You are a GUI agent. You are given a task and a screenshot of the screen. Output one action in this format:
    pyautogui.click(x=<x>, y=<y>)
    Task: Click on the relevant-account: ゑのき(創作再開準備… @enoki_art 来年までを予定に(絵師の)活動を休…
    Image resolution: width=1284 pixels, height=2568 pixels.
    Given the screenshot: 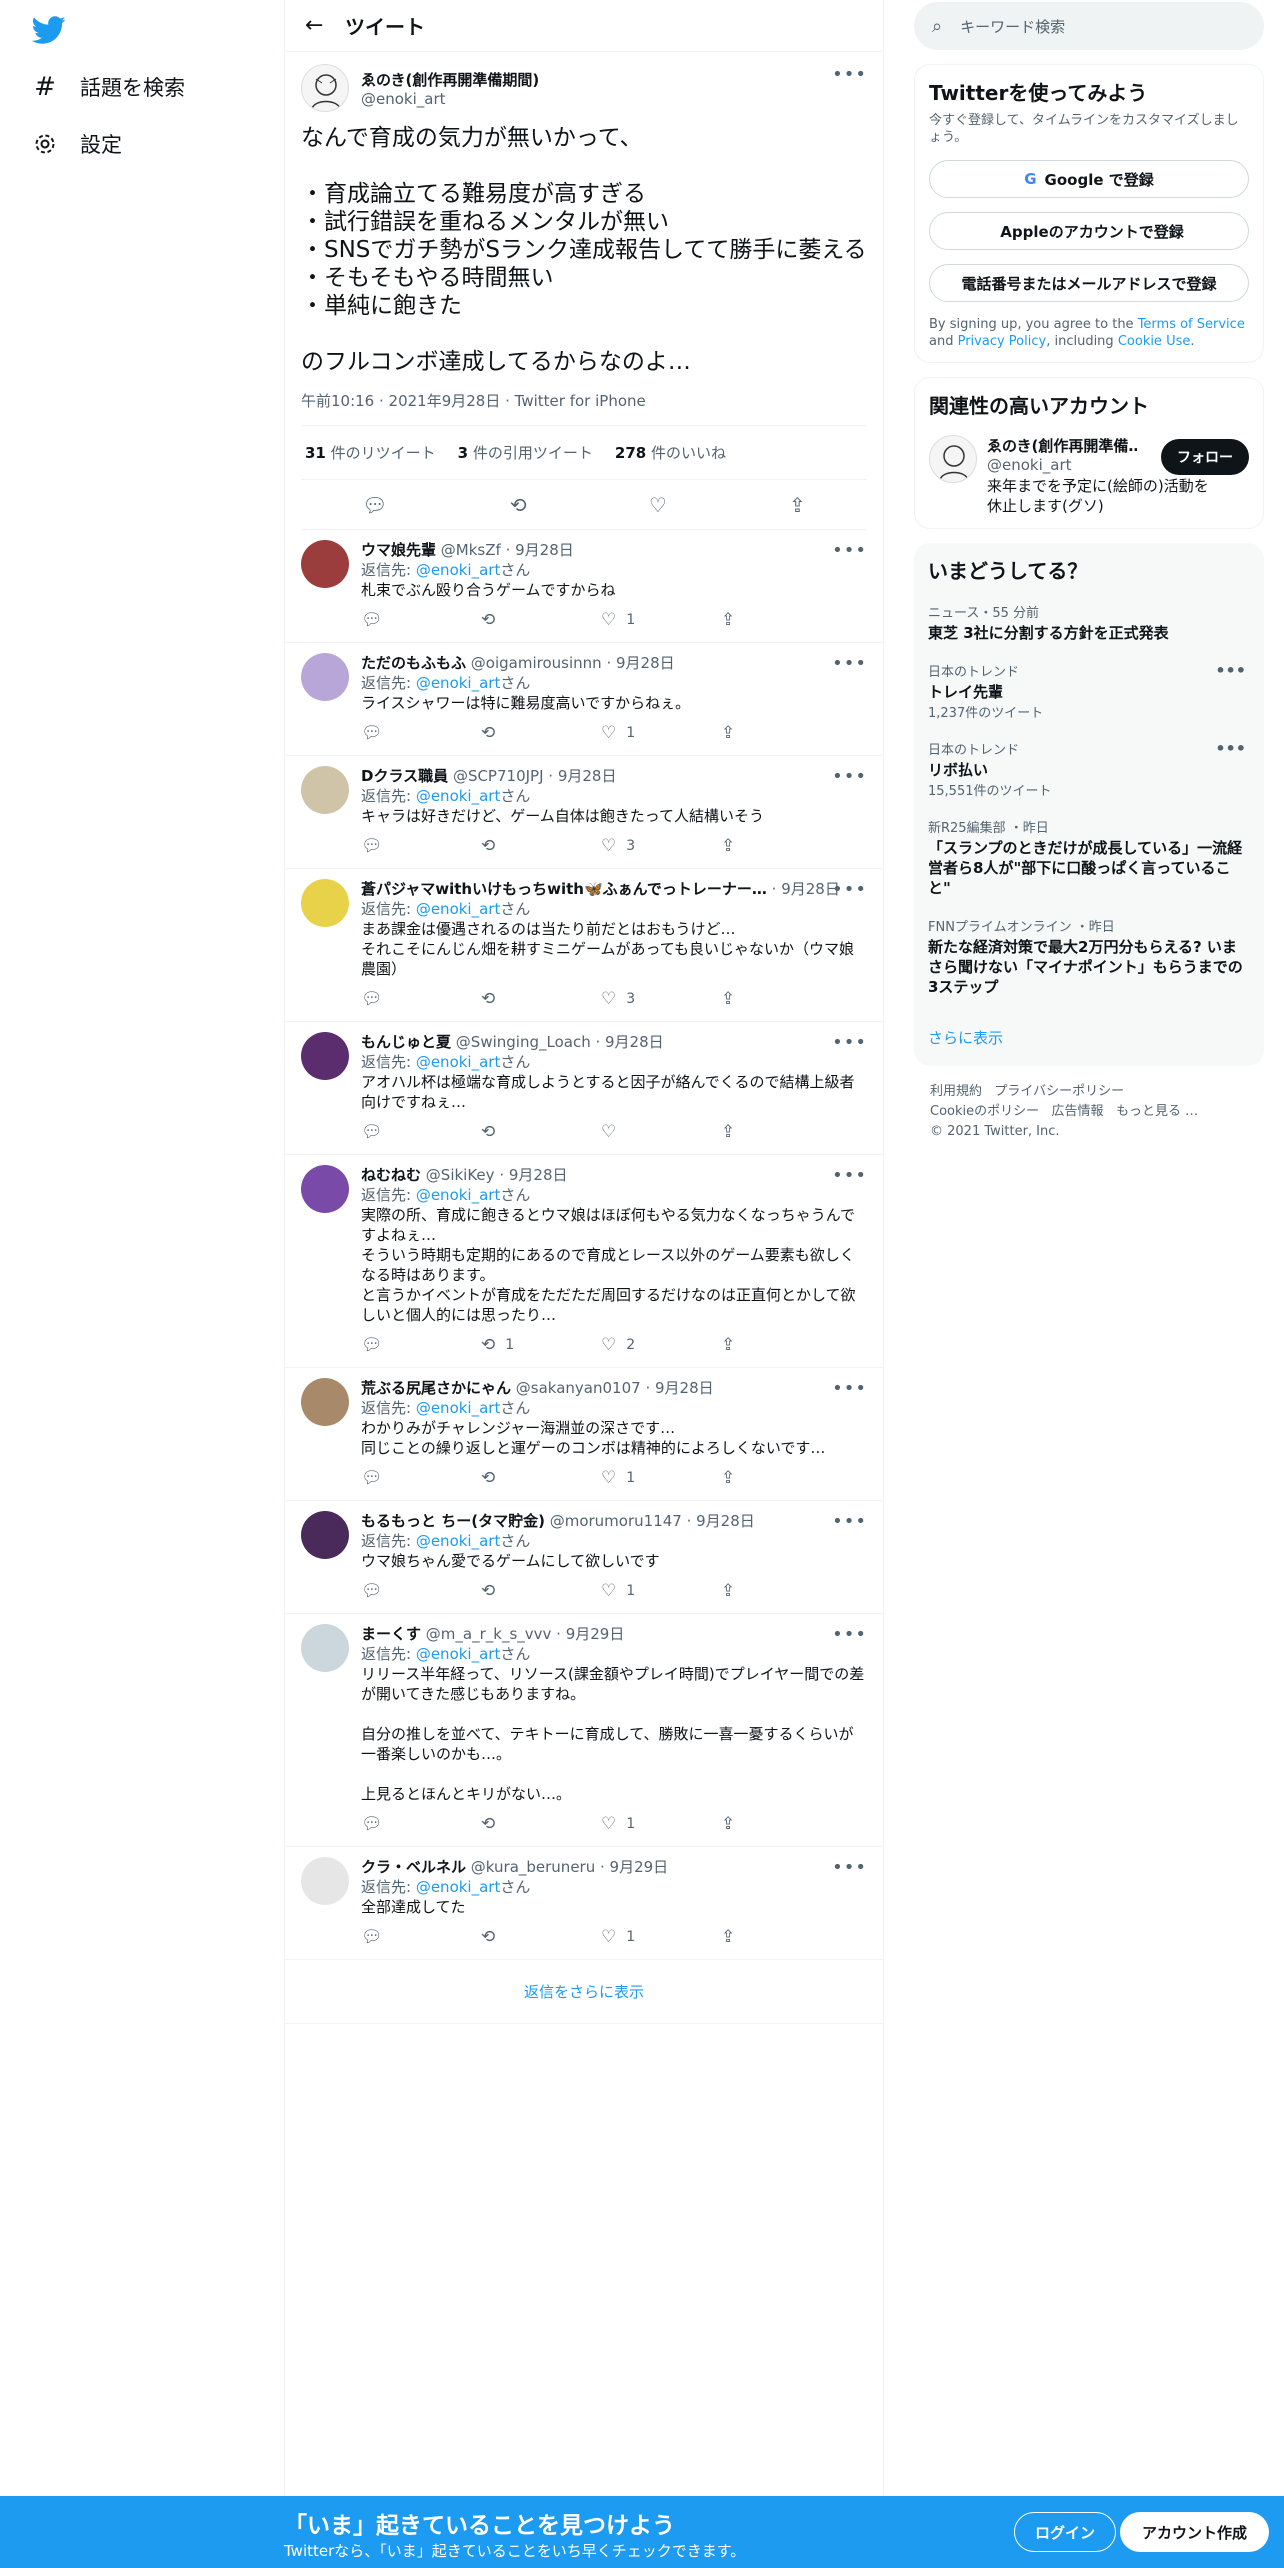 What is the action you would take?
    pyautogui.click(x=1089, y=475)
    